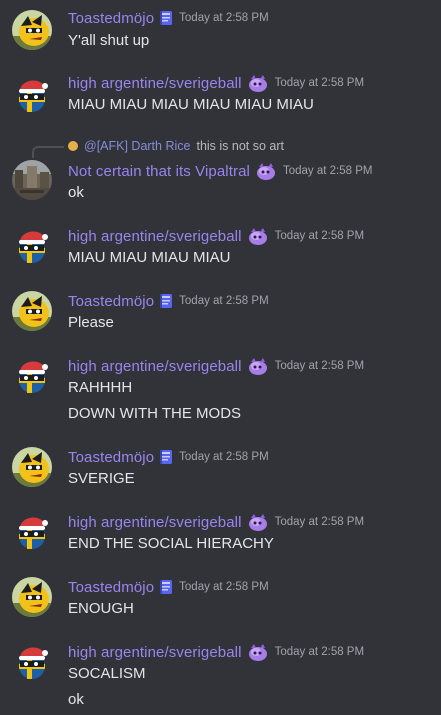 This screenshot has width=441, height=715. I want to click on photo-avatar, so click(32, 180).